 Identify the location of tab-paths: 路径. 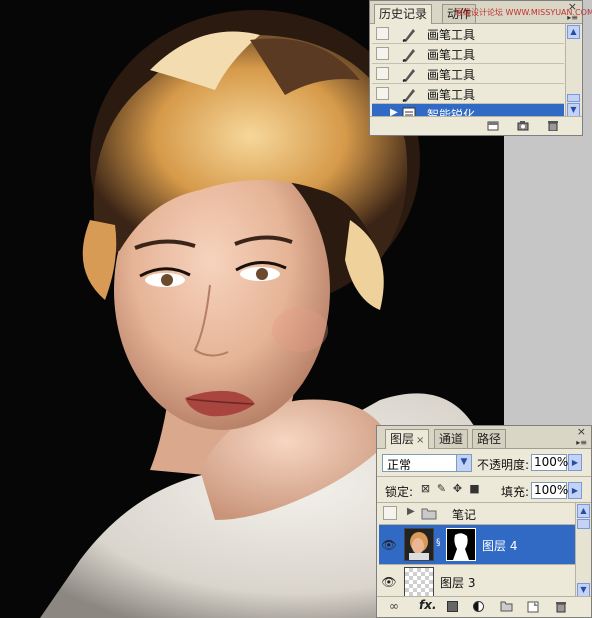
(489, 438).